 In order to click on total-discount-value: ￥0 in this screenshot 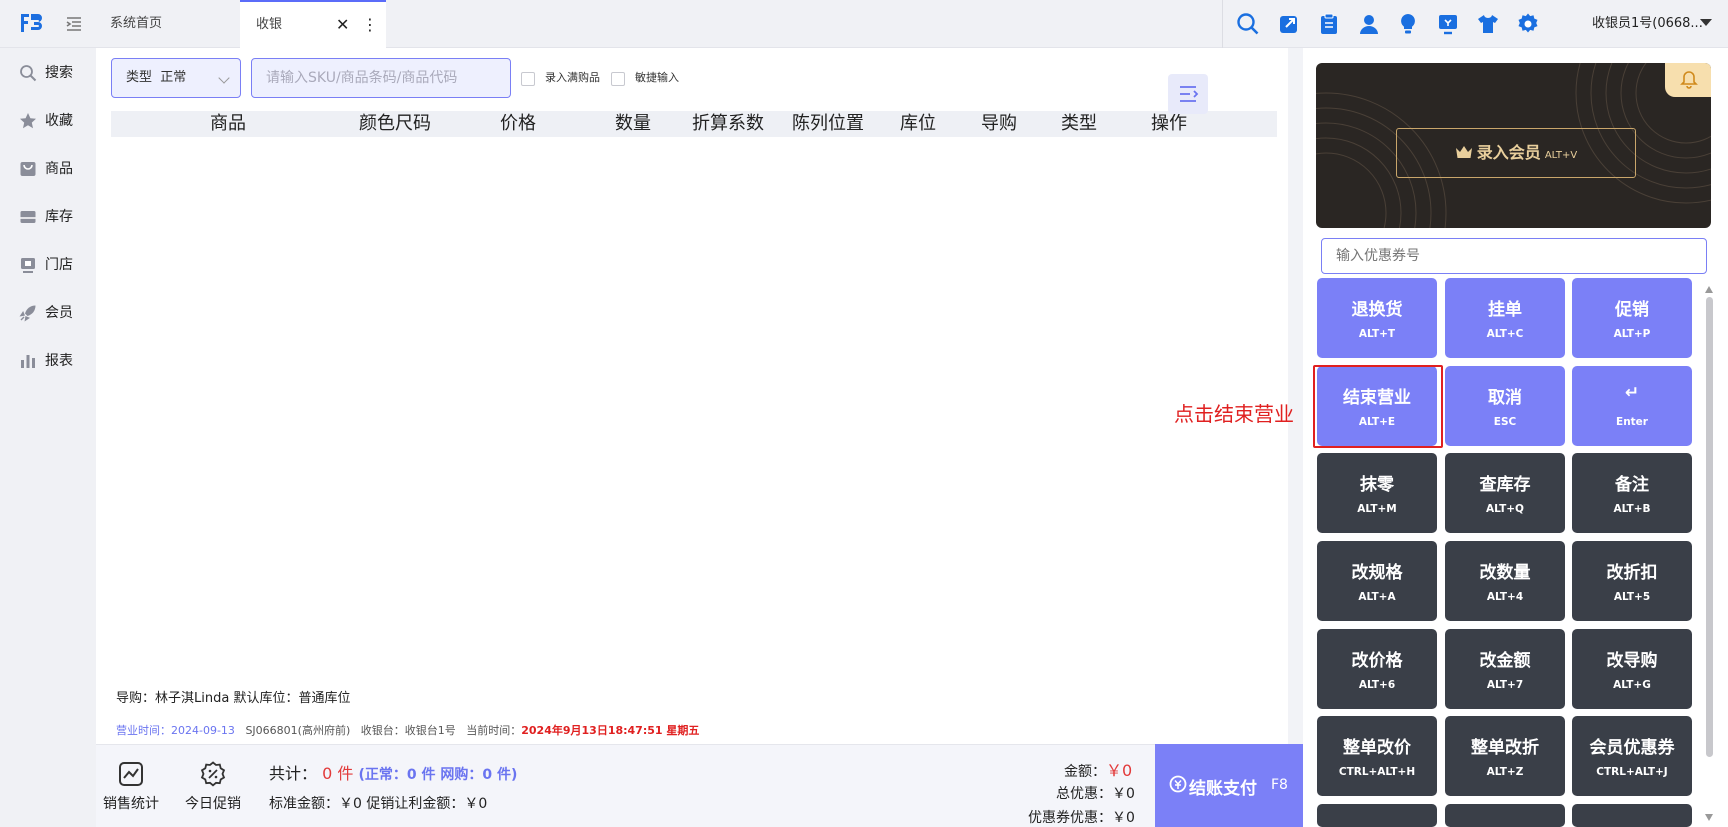, I will do `click(1123, 794)`.